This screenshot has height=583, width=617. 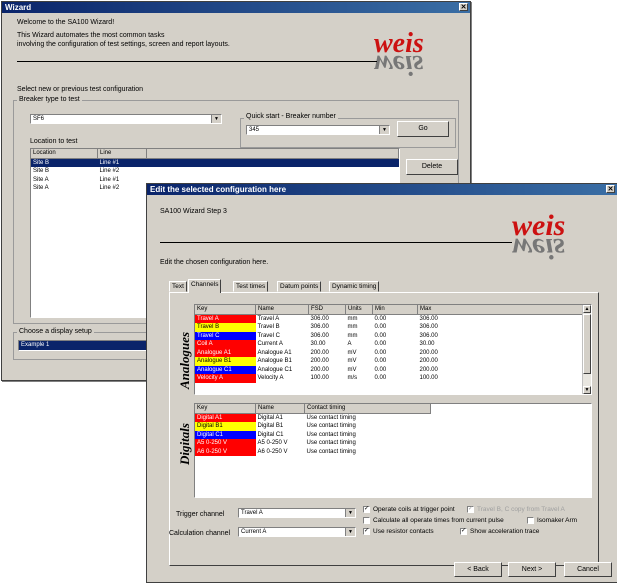 I want to click on analogues-label: Analogues, so click(x=184, y=360).